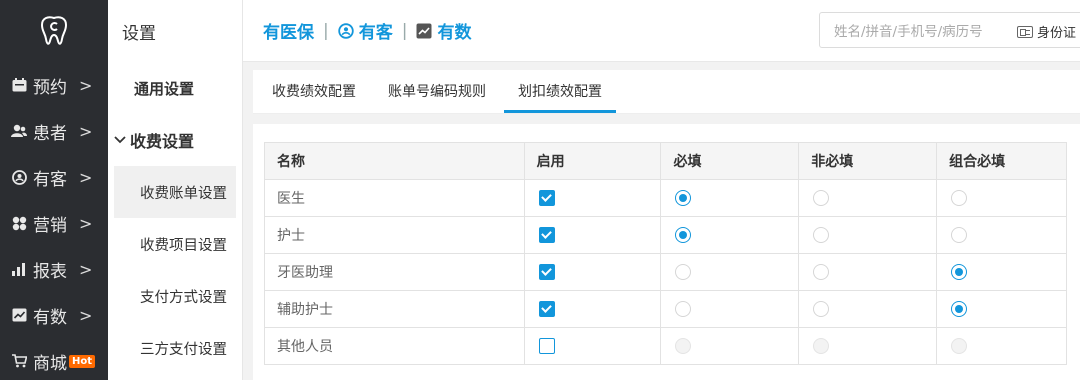  I want to click on nav-item-reports: 报表 >, so click(54, 269).